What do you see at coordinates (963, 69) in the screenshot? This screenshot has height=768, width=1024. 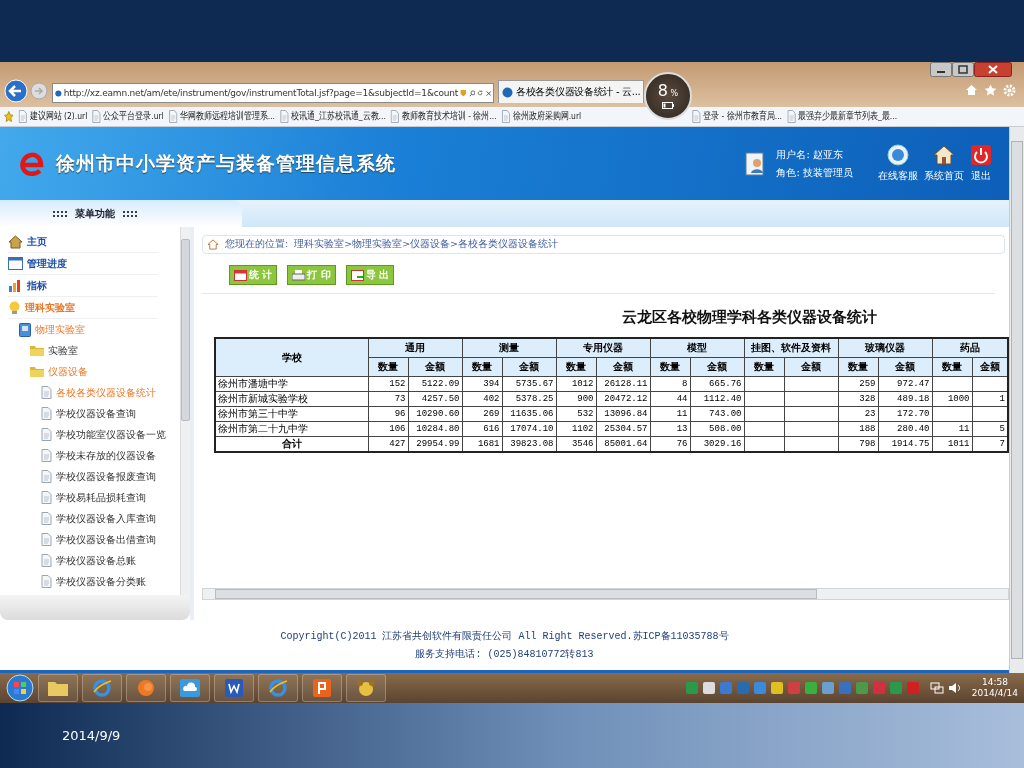 I see `restore-button` at bounding box center [963, 69].